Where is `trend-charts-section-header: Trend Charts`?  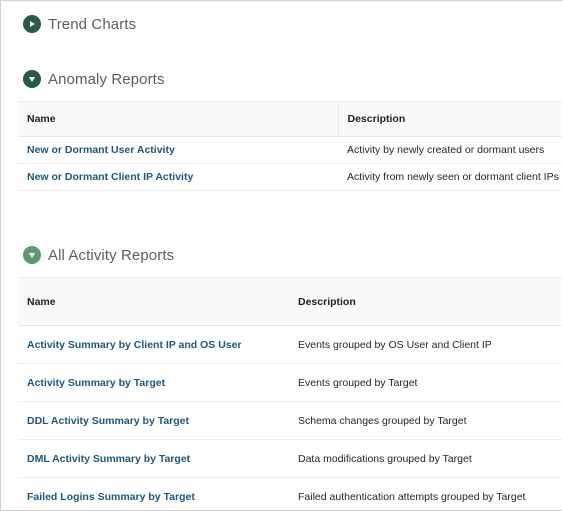 trend-charts-section-header: Trend Charts is located at coordinates (79, 24).